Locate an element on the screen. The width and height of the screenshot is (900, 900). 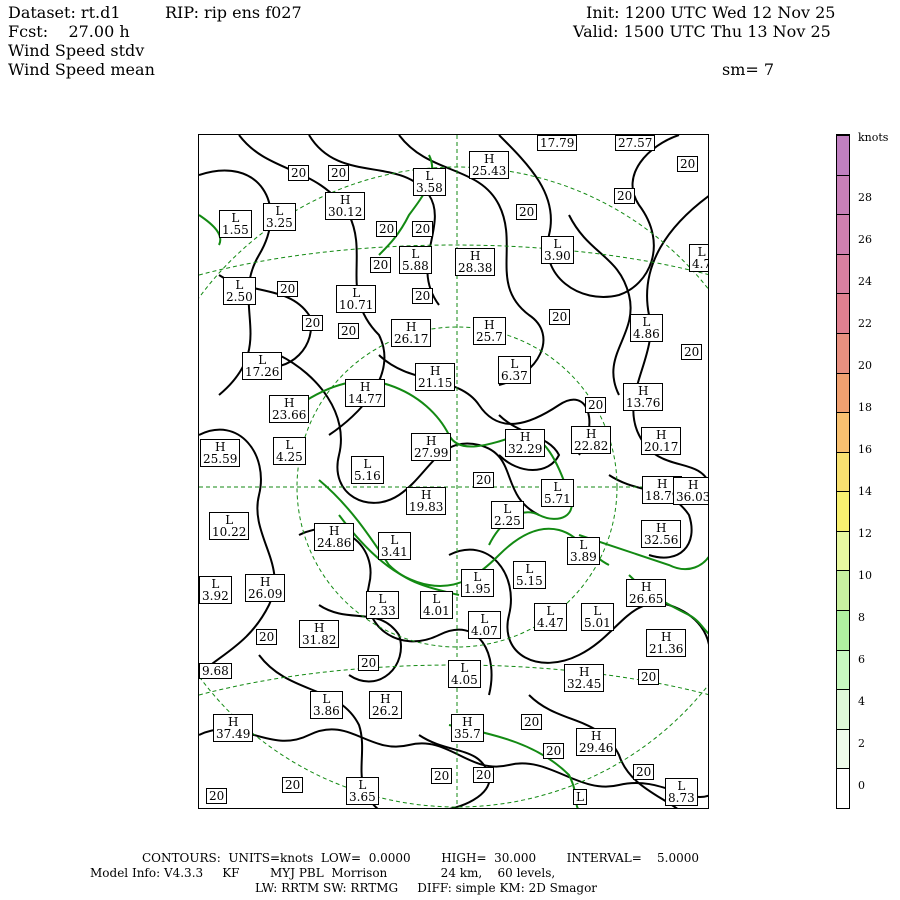
extrema-label: H 21.15 is located at coordinates (435, 377).